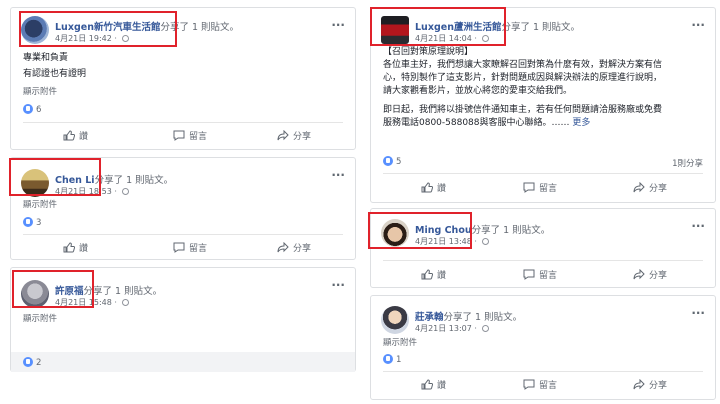 The width and height of the screenshot is (720, 404). I want to click on post-text: 專業和負責, so click(46, 58).